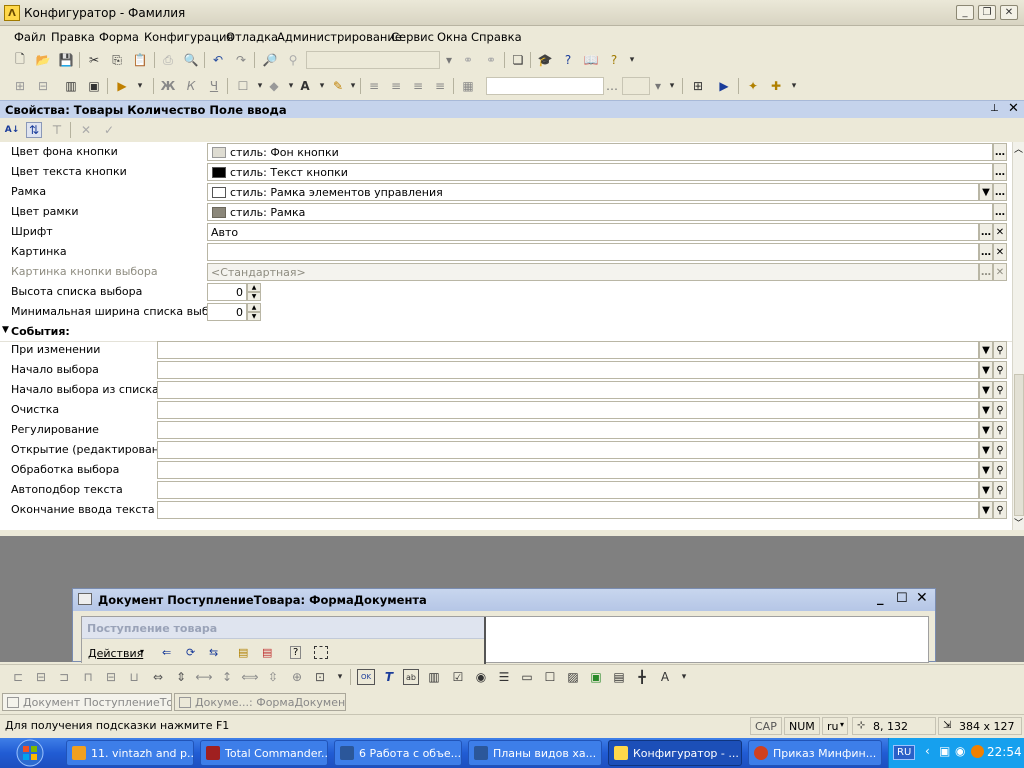 Image resolution: width=1024 pixels, height=768 pixels. Describe the element at coordinates (94, 86) in the screenshot. I see `form-layout-icon: ▣` at that location.